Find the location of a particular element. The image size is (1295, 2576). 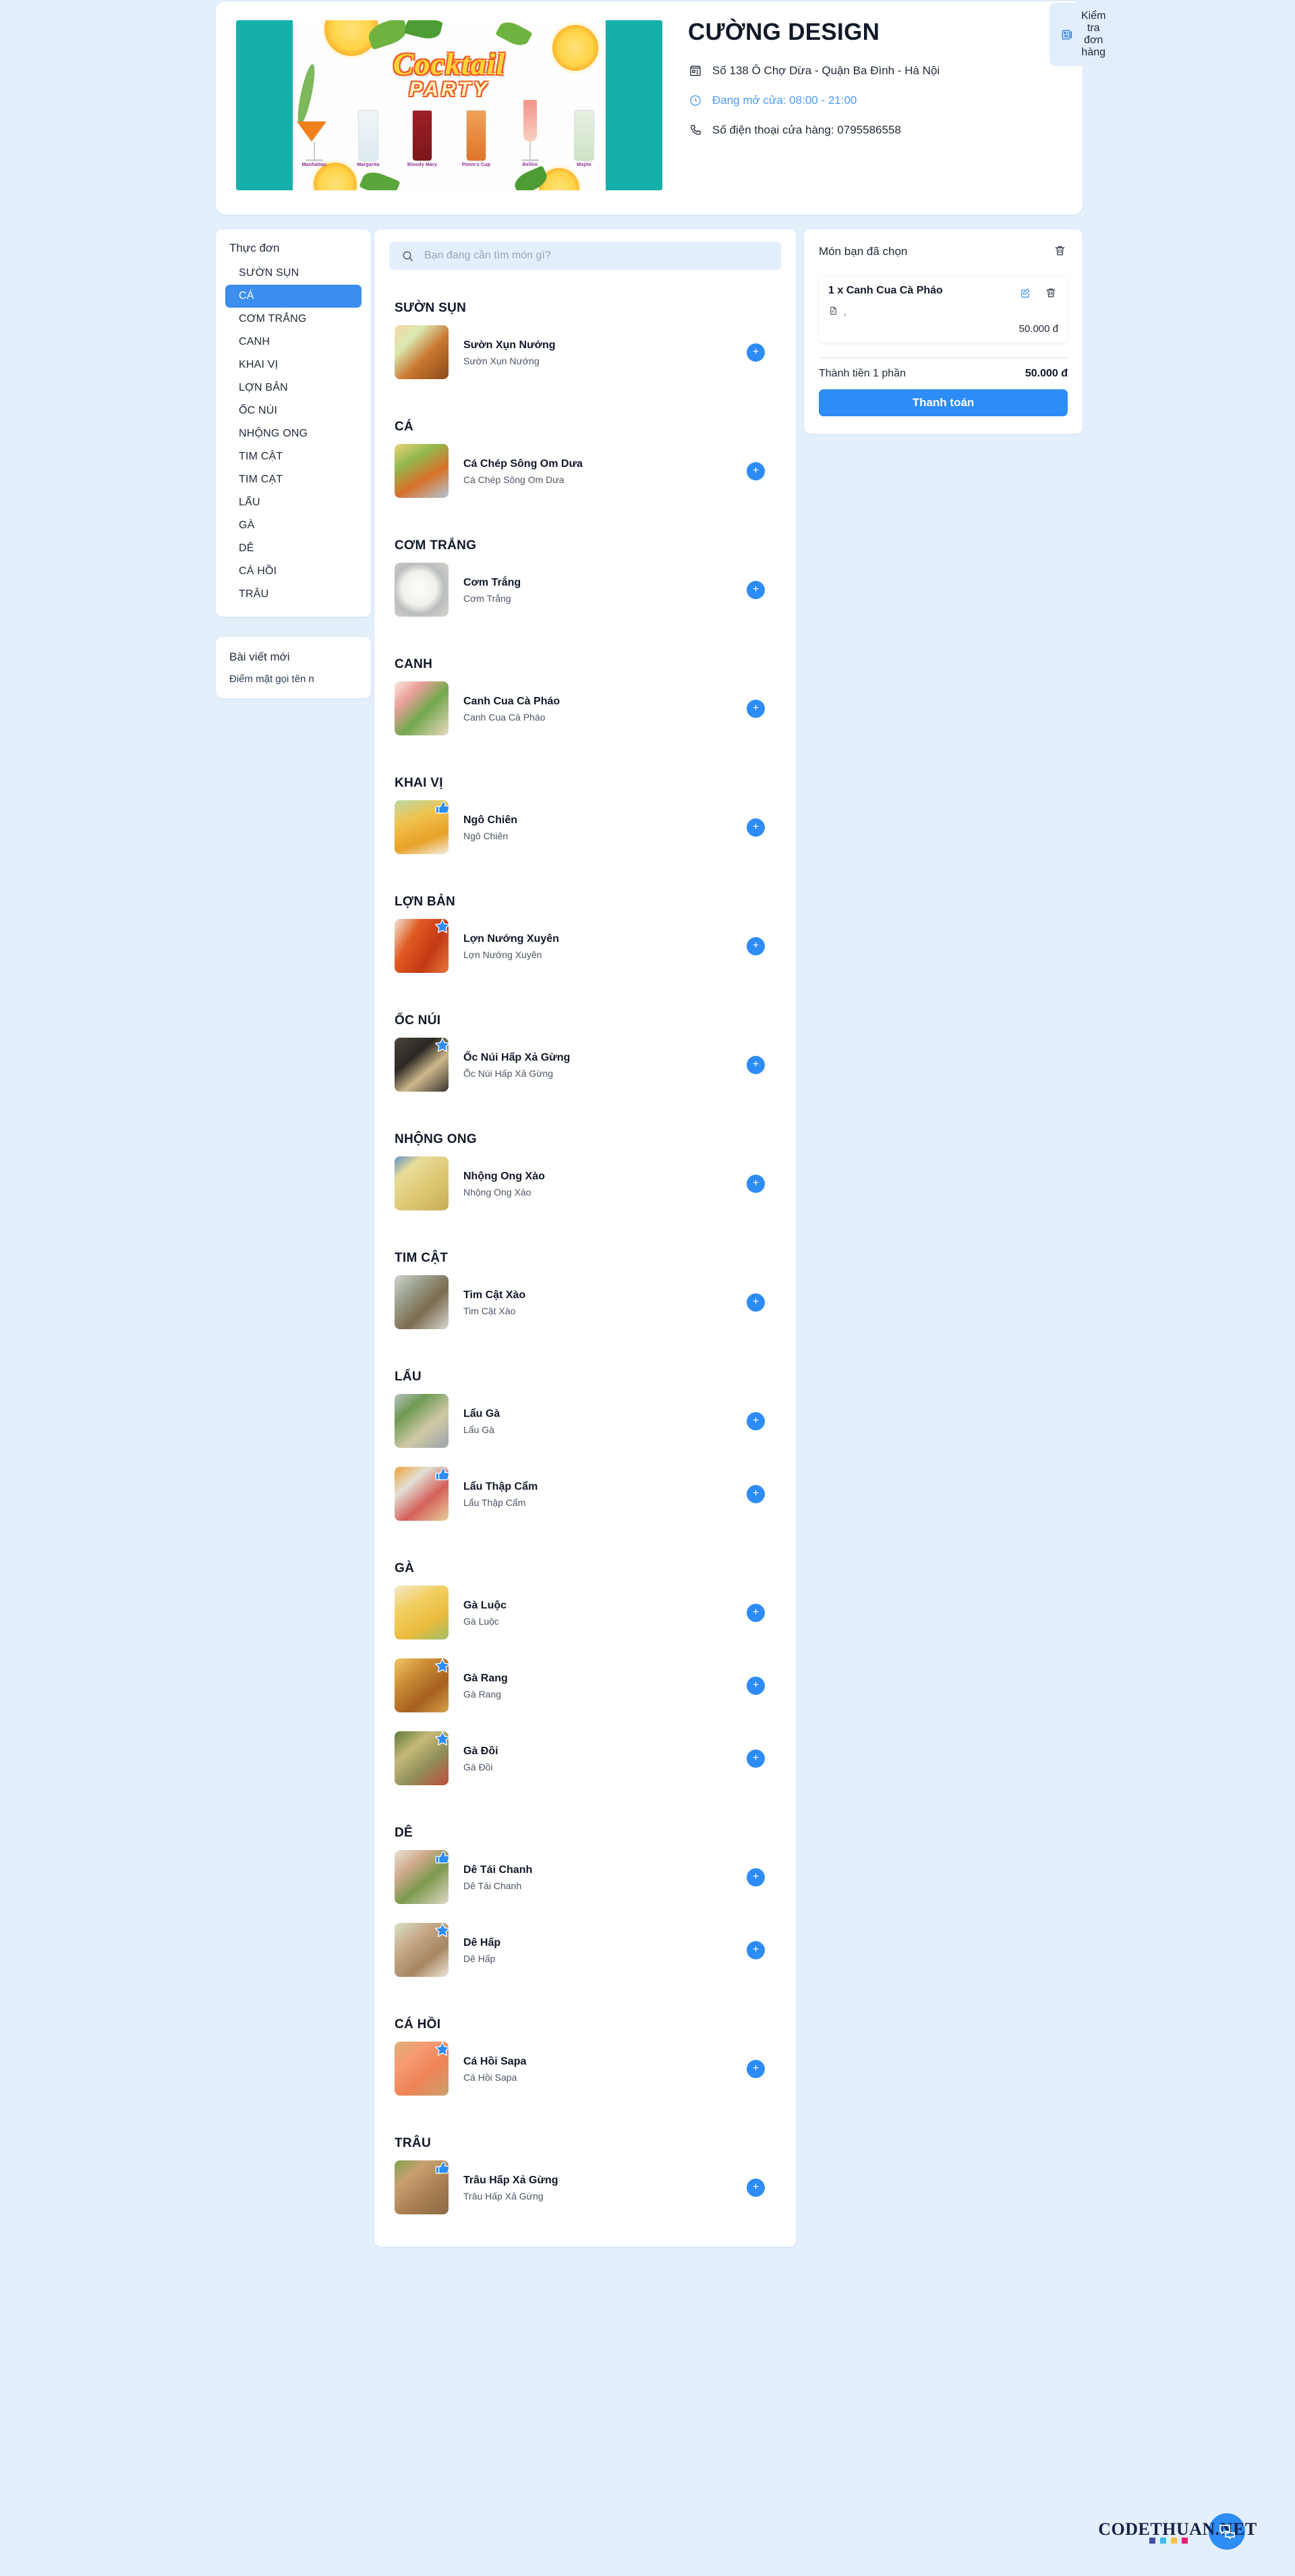

menu-item-row: Ngô Chiên Ngô Chiên + is located at coordinates (585, 827).